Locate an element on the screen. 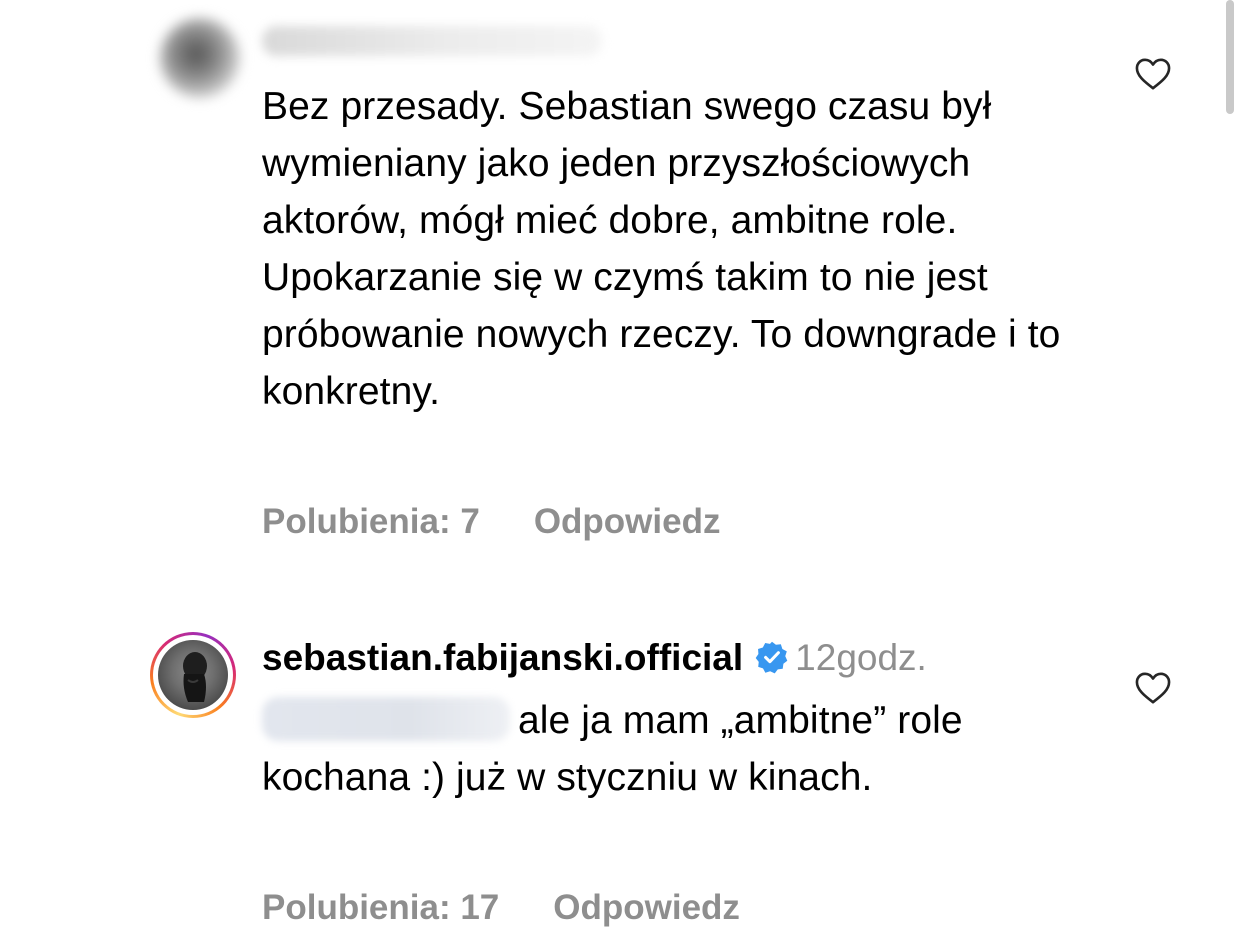 This screenshot has height=944, width=1242. verified-badge-icon is located at coordinates (772, 656).